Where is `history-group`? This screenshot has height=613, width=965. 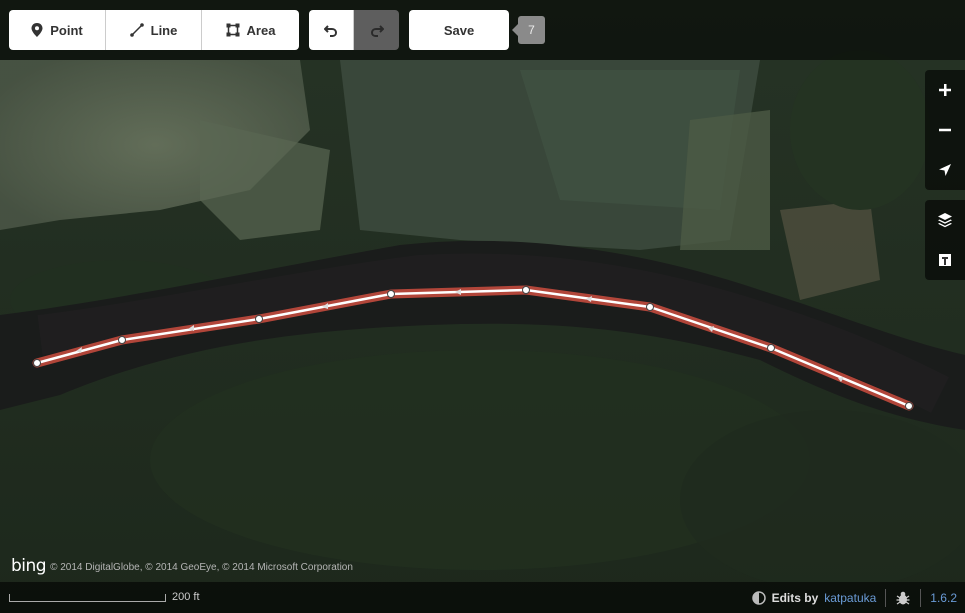 history-group is located at coordinates (354, 30).